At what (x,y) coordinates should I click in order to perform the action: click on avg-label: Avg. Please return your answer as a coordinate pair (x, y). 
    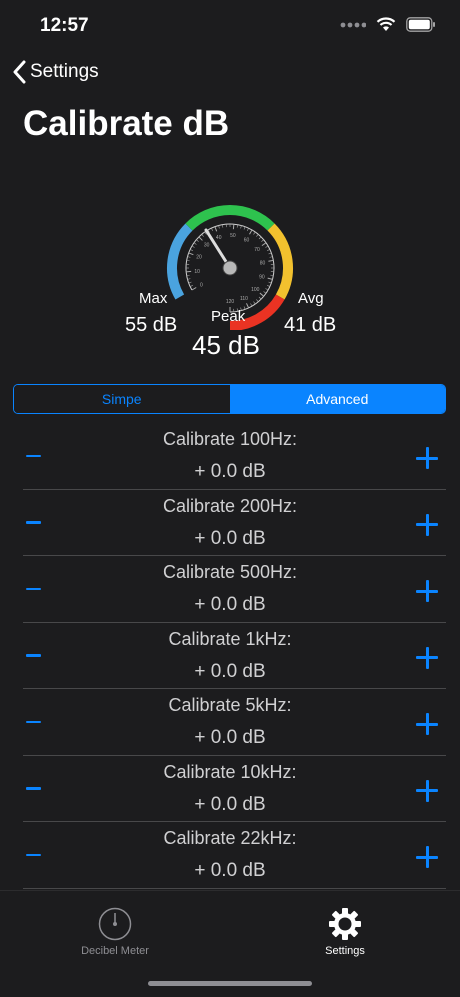
    Looking at the image, I should click on (311, 298).